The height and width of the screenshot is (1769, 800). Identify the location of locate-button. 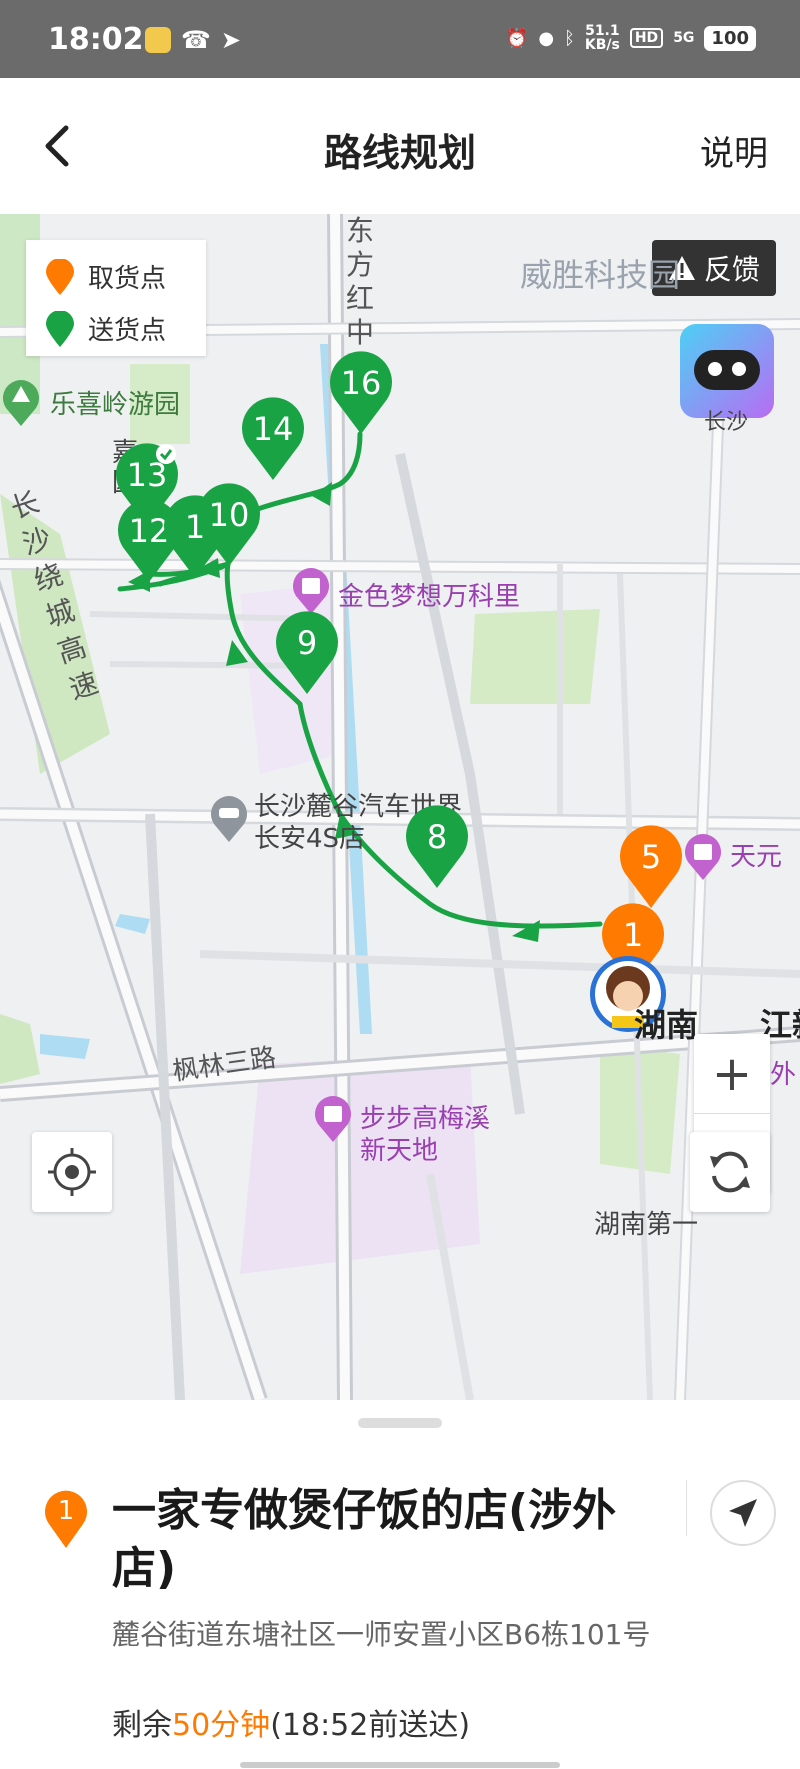
(72, 1172).